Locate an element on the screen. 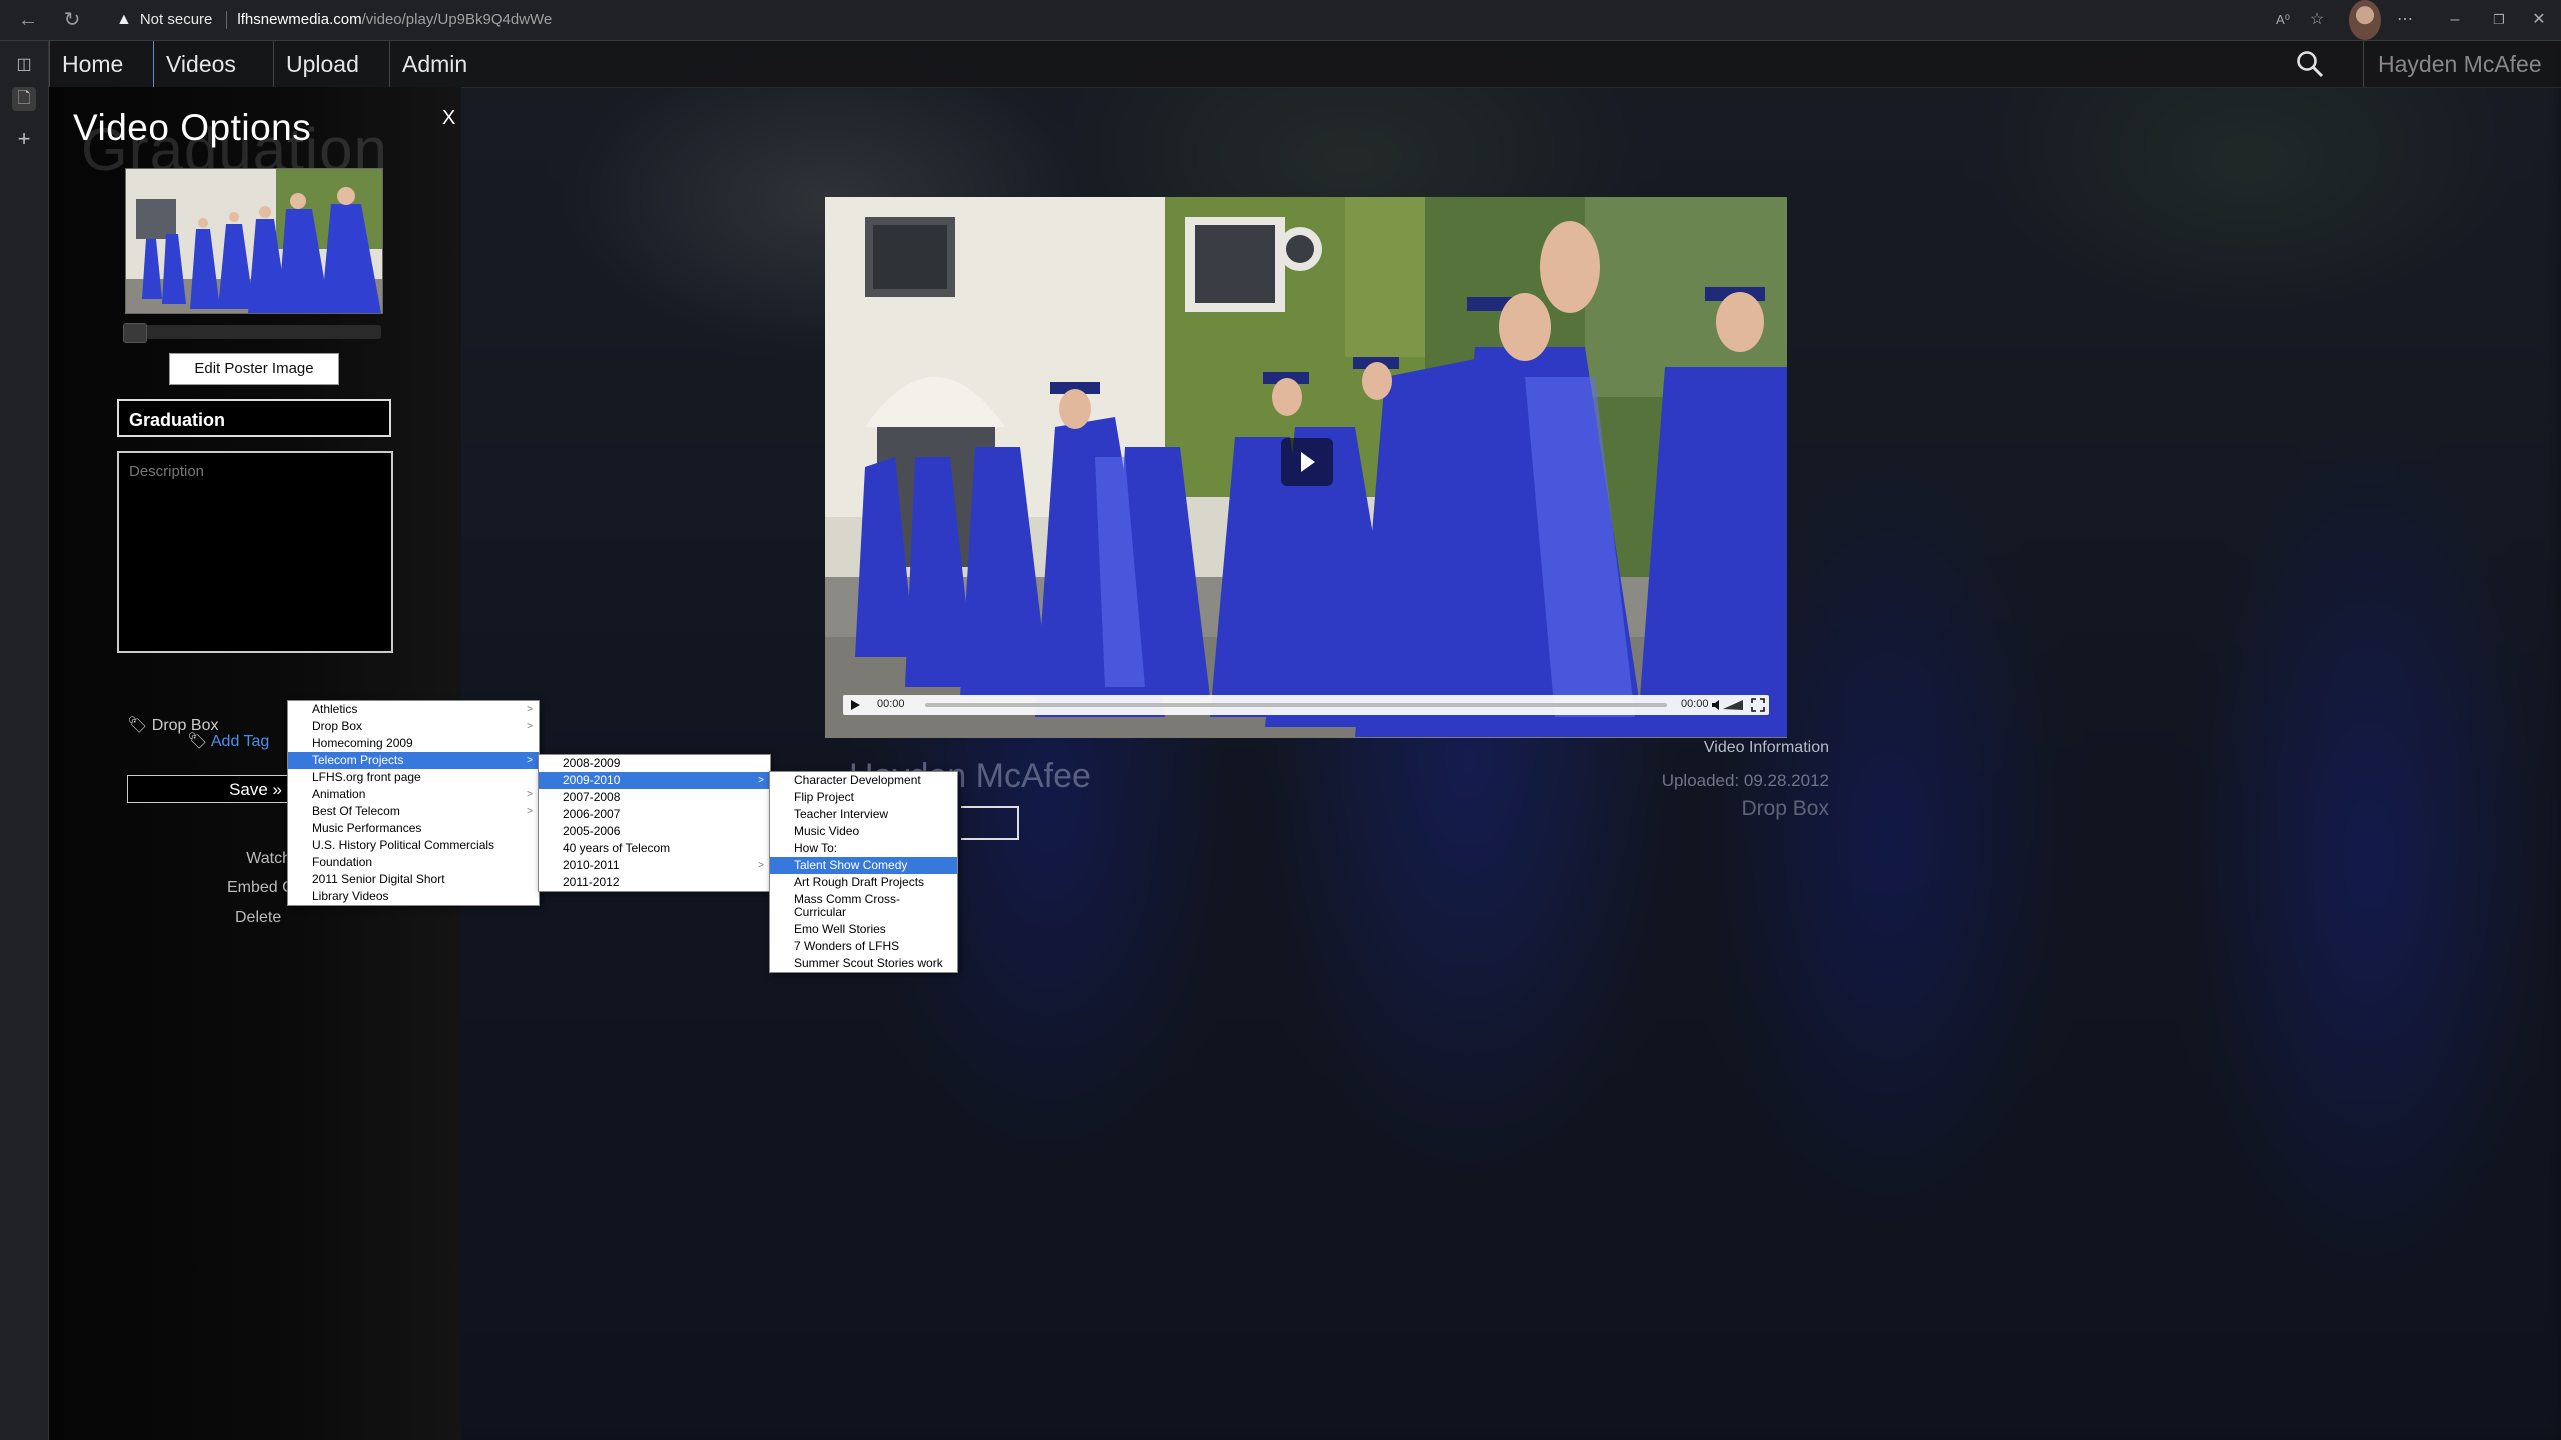 The width and height of the screenshot is (2561, 1440). menu-item: 2011-2012 is located at coordinates (654, 882).